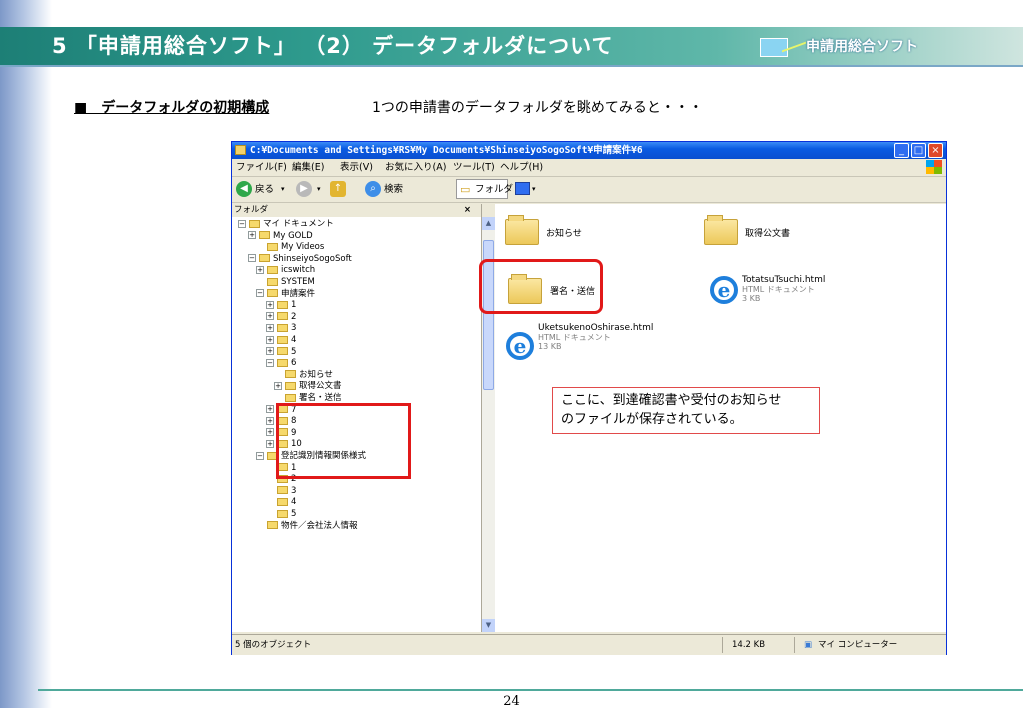 This screenshot has height=709, width=1023. What do you see at coordinates (294, 328) in the screenshot?
I see `tree-item-label: 3` at bounding box center [294, 328].